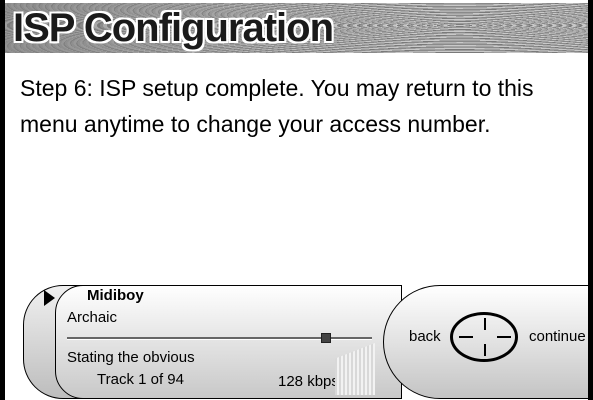  Describe the element at coordinates (466, 337) in the screenshot. I see `dpad-left-tick` at that location.